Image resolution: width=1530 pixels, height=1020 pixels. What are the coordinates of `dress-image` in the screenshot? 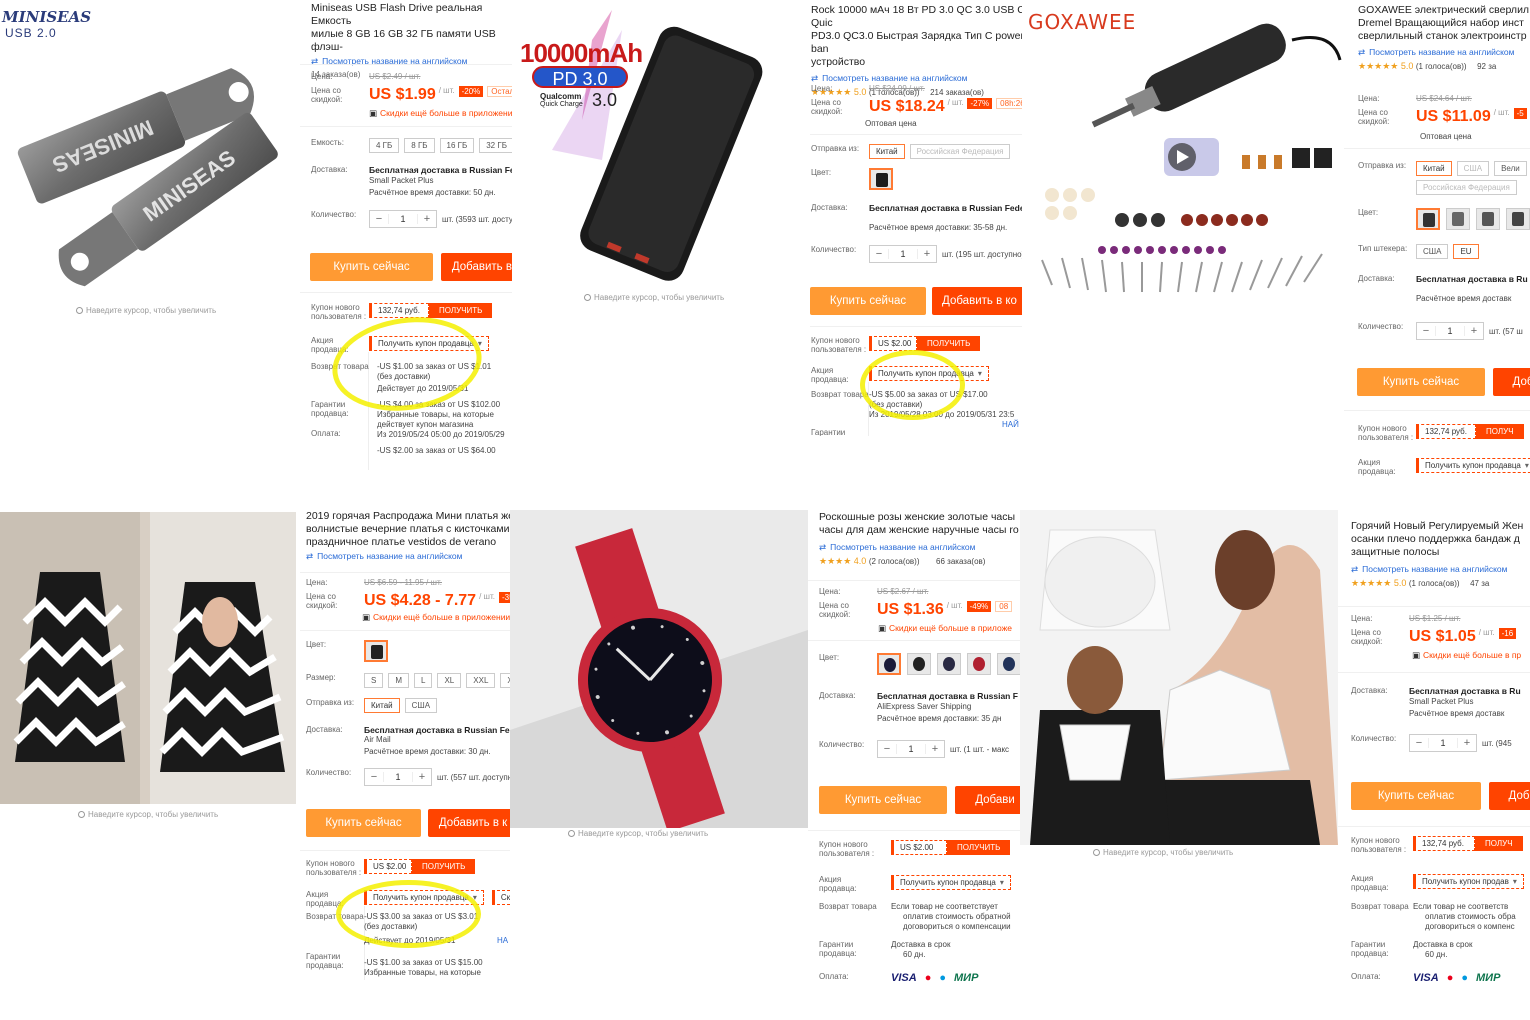 It's located at (148, 658).